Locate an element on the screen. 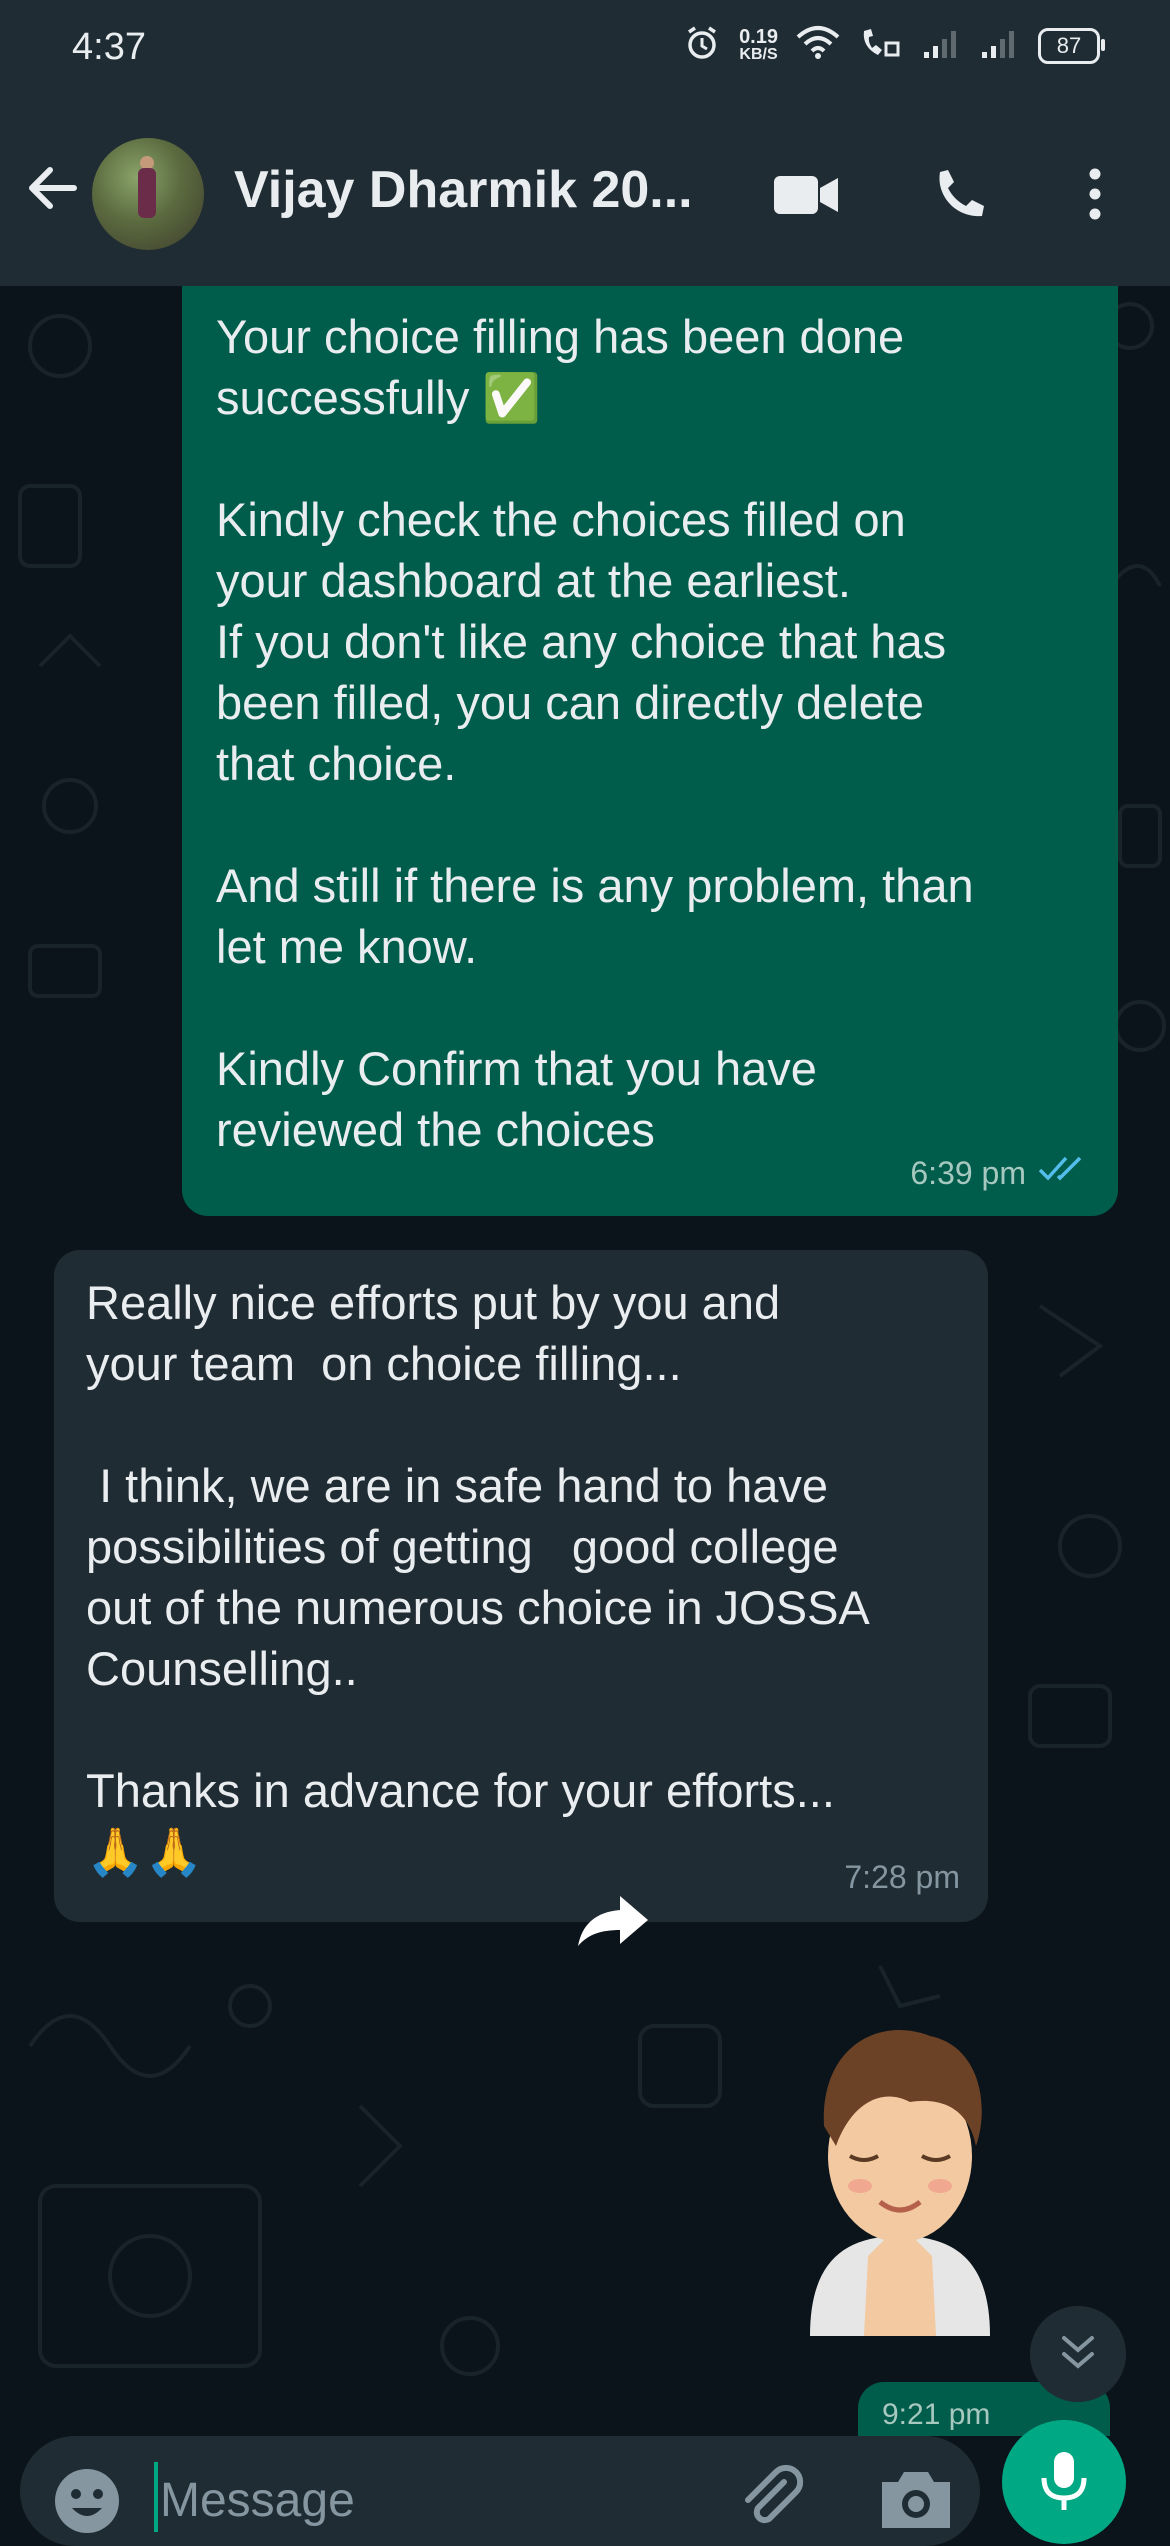 The height and width of the screenshot is (2546, 1170). status-time: 4:37 is located at coordinates (109, 47).